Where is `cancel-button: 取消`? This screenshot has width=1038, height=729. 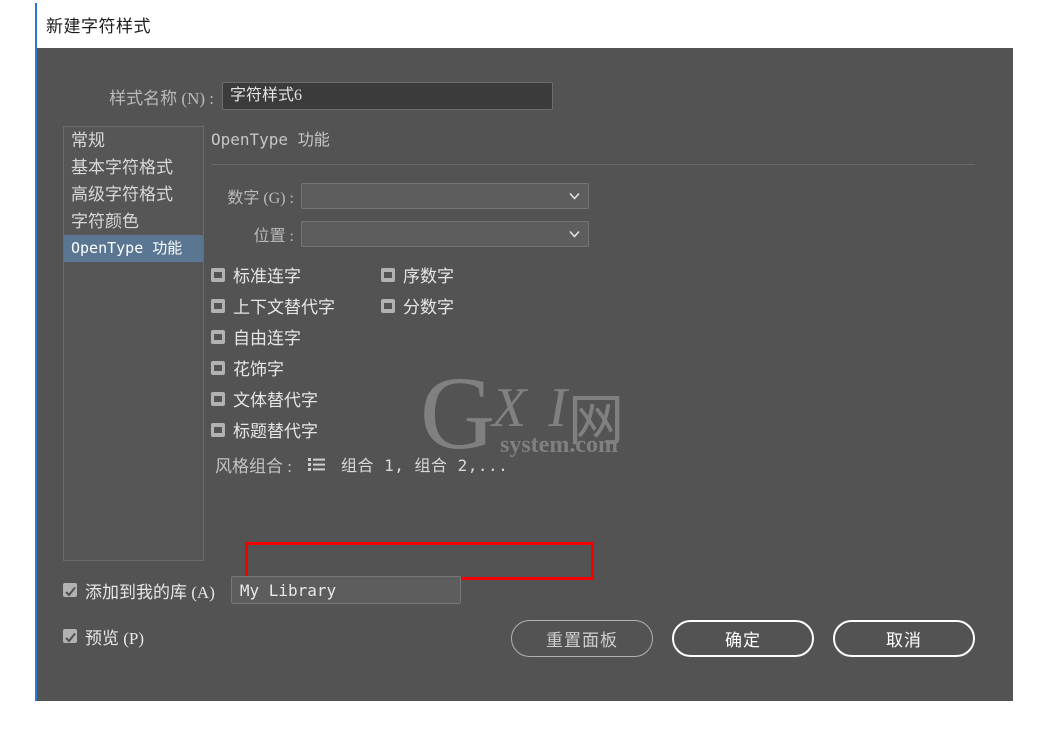 cancel-button: 取消 is located at coordinates (904, 638).